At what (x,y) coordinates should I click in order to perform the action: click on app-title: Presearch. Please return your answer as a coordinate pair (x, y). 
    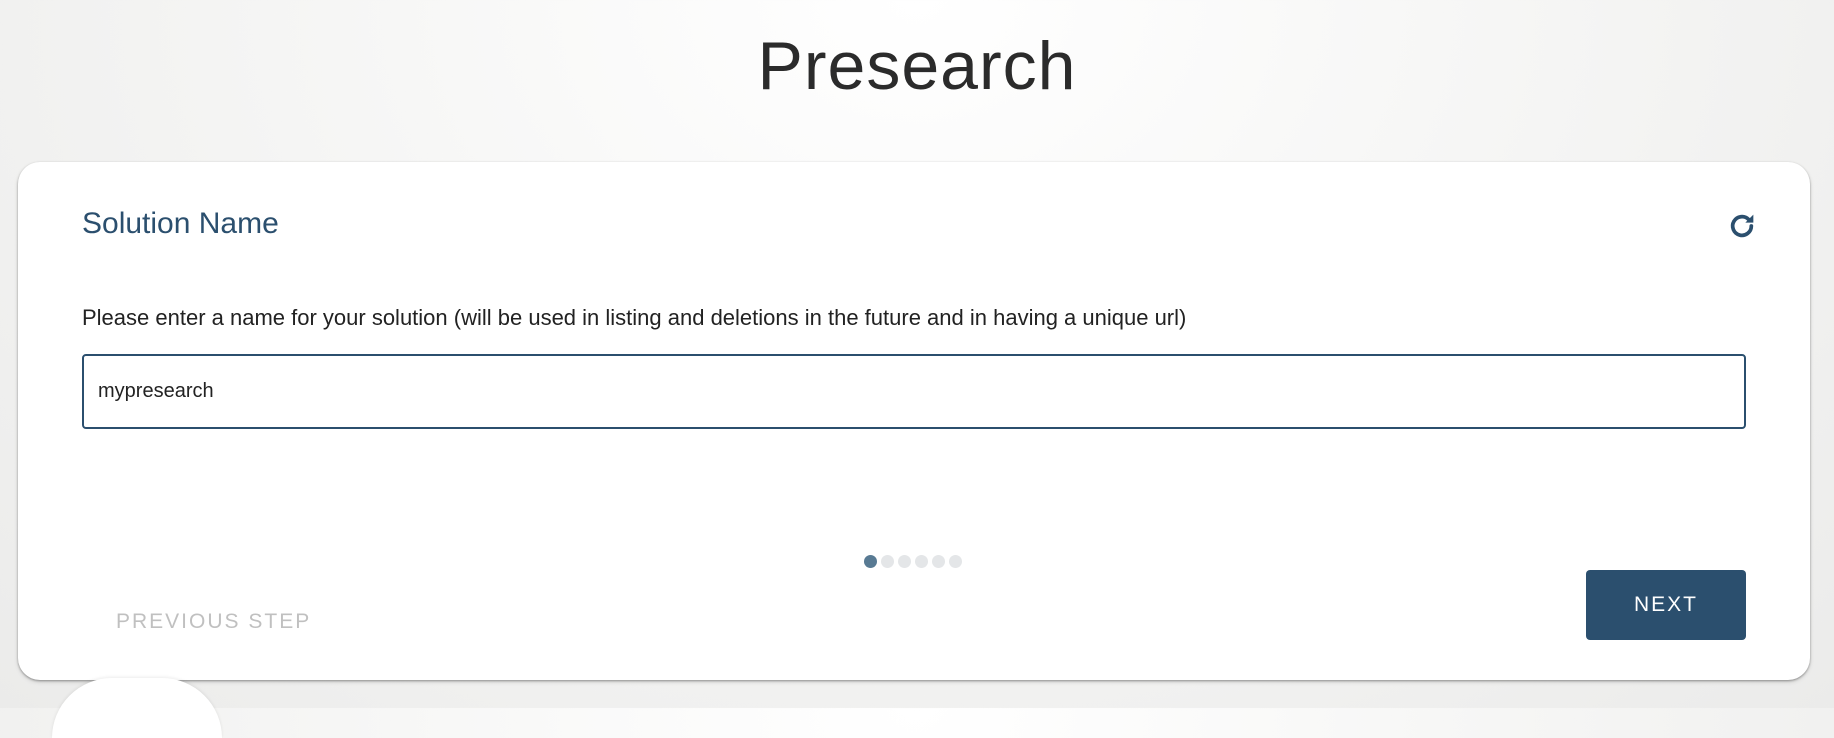
    Looking at the image, I should click on (917, 66).